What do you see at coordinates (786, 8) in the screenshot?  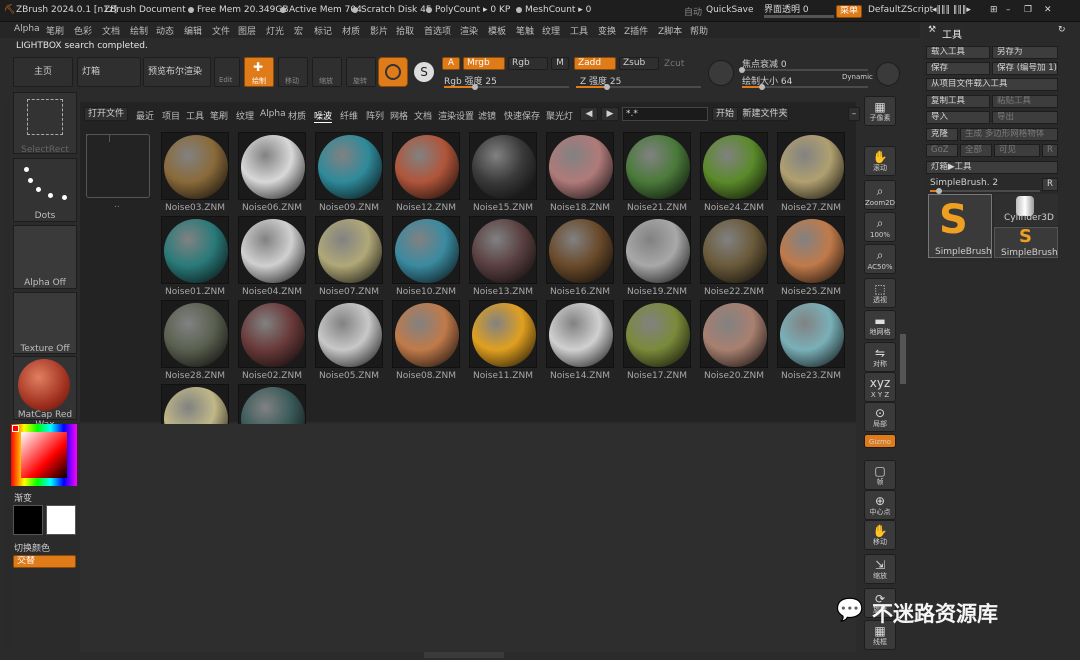 I see `transparency-slider-label: 界面透明 0` at bounding box center [786, 8].